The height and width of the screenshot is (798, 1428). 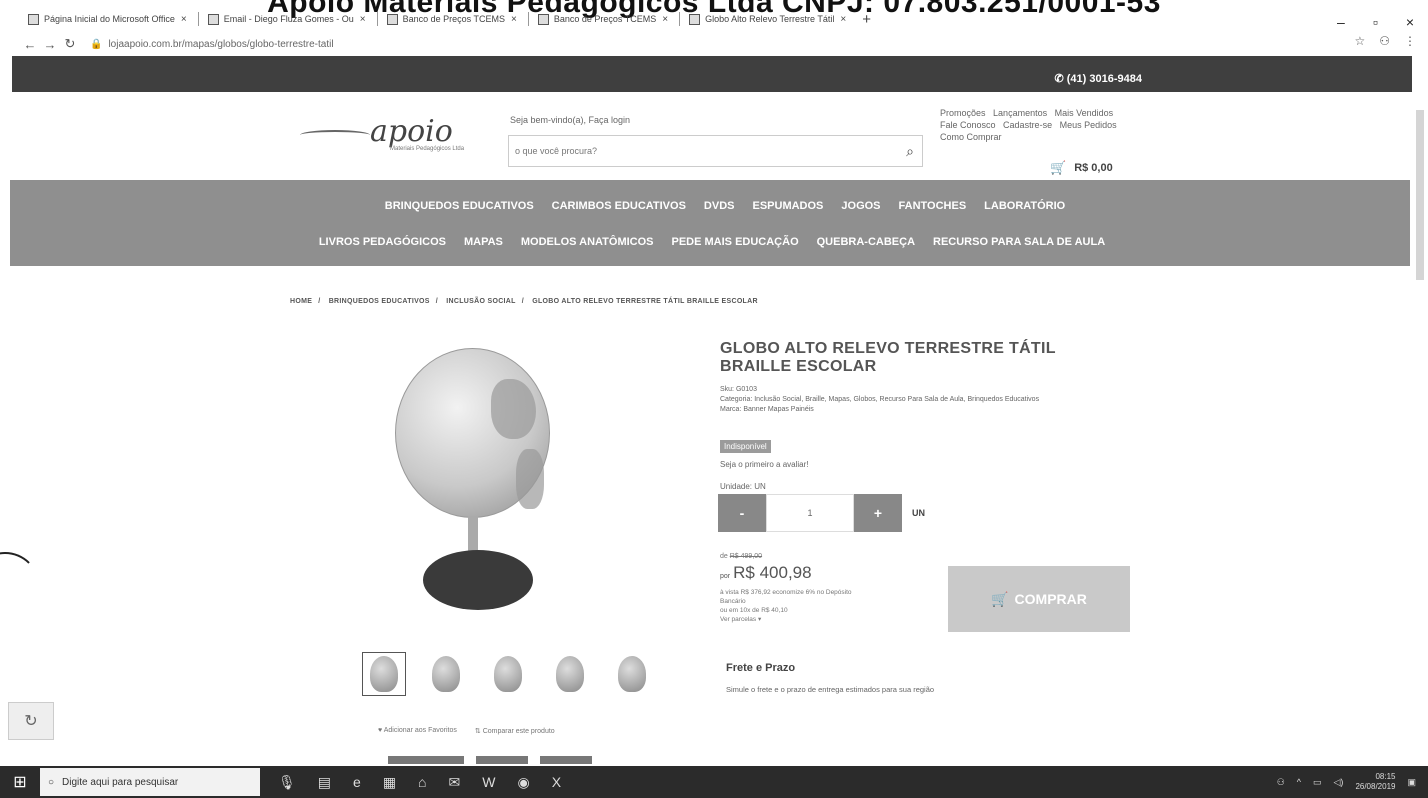 I want to click on phone-icon: ✆, so click(x=1060, y=79).